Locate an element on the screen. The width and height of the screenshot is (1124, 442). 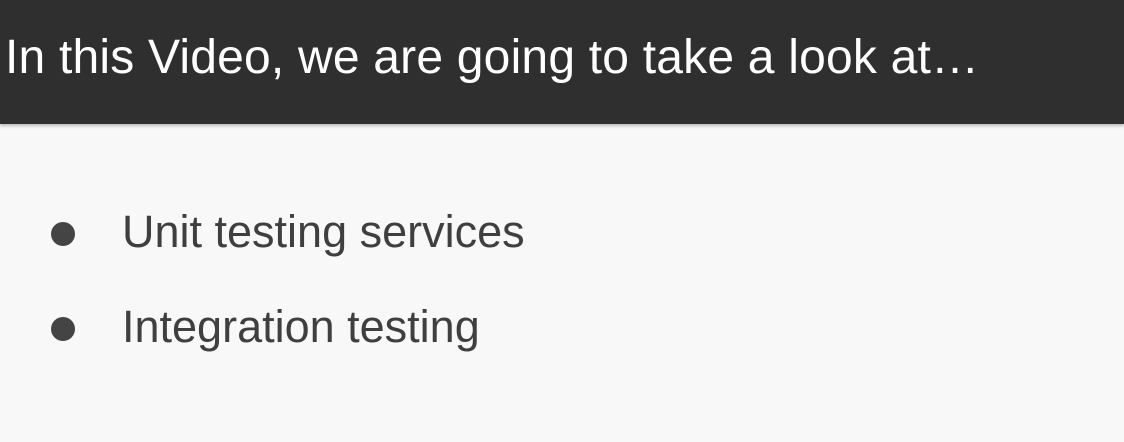
bullet-item-integration-testing: Integration testing is located at coordinates (350, 327).